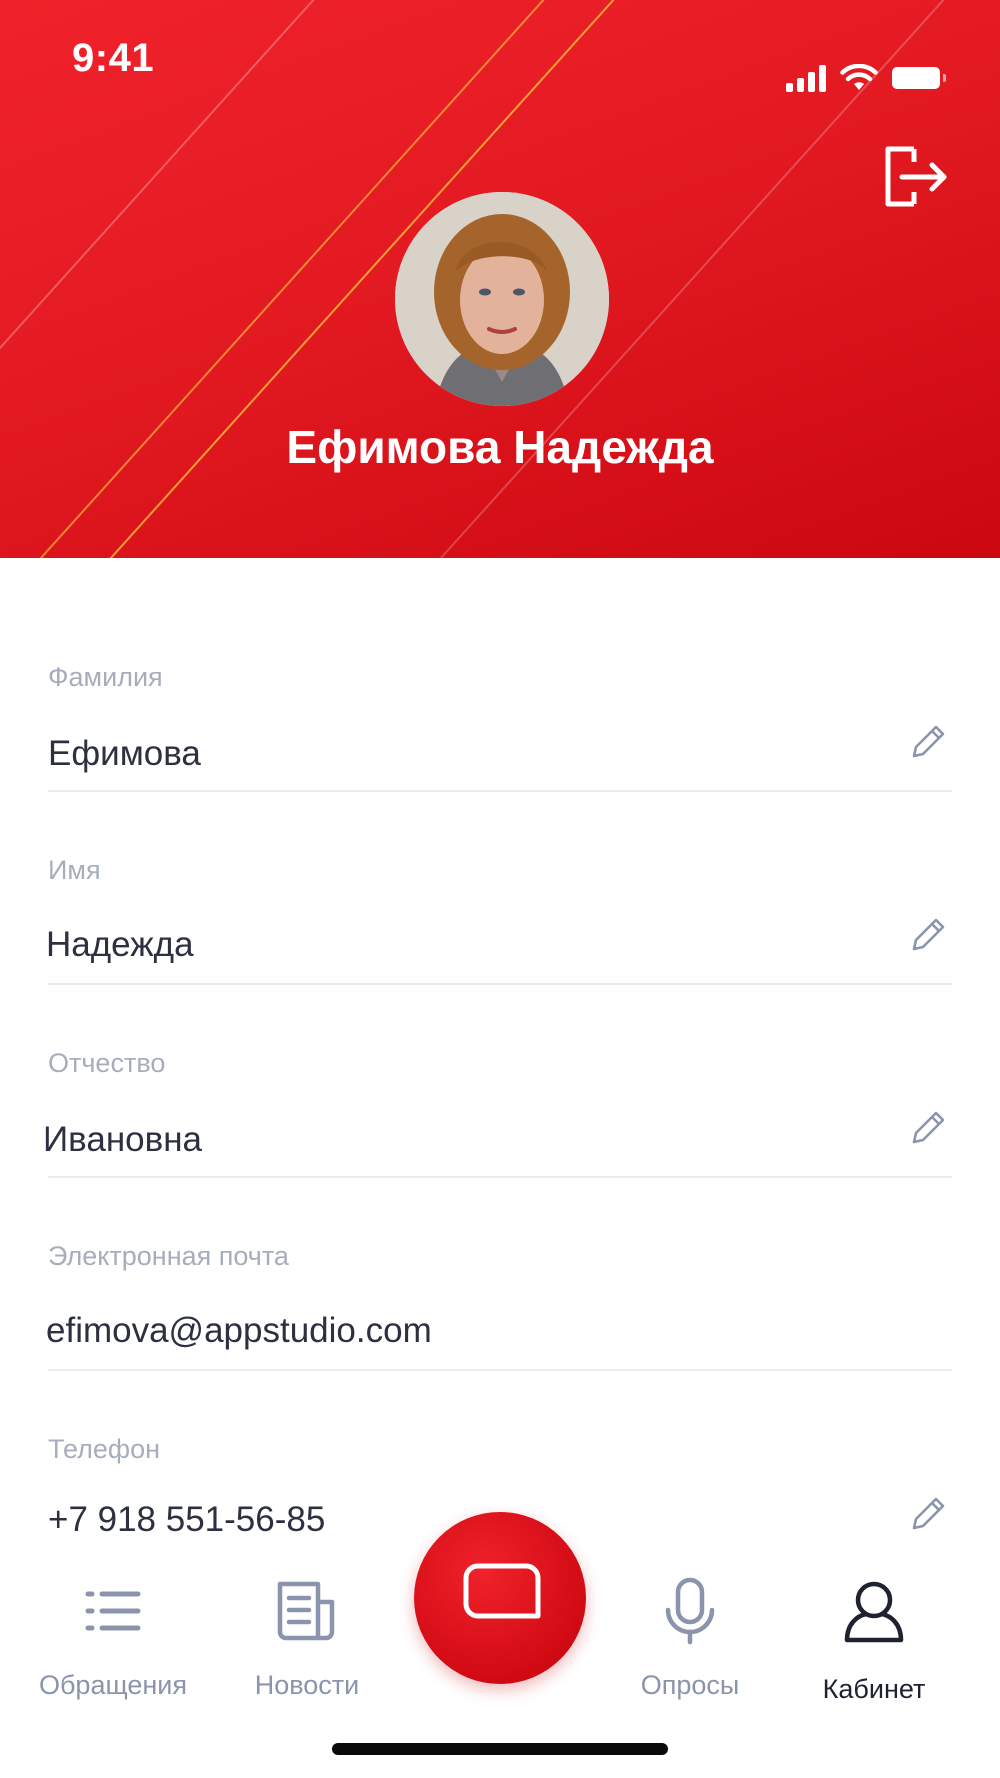 The width and height of the screenshot is (1000, 1778). Describe the element at coordinates (690, 1611) in the screenshot. I see `microphone-icon` at that location.